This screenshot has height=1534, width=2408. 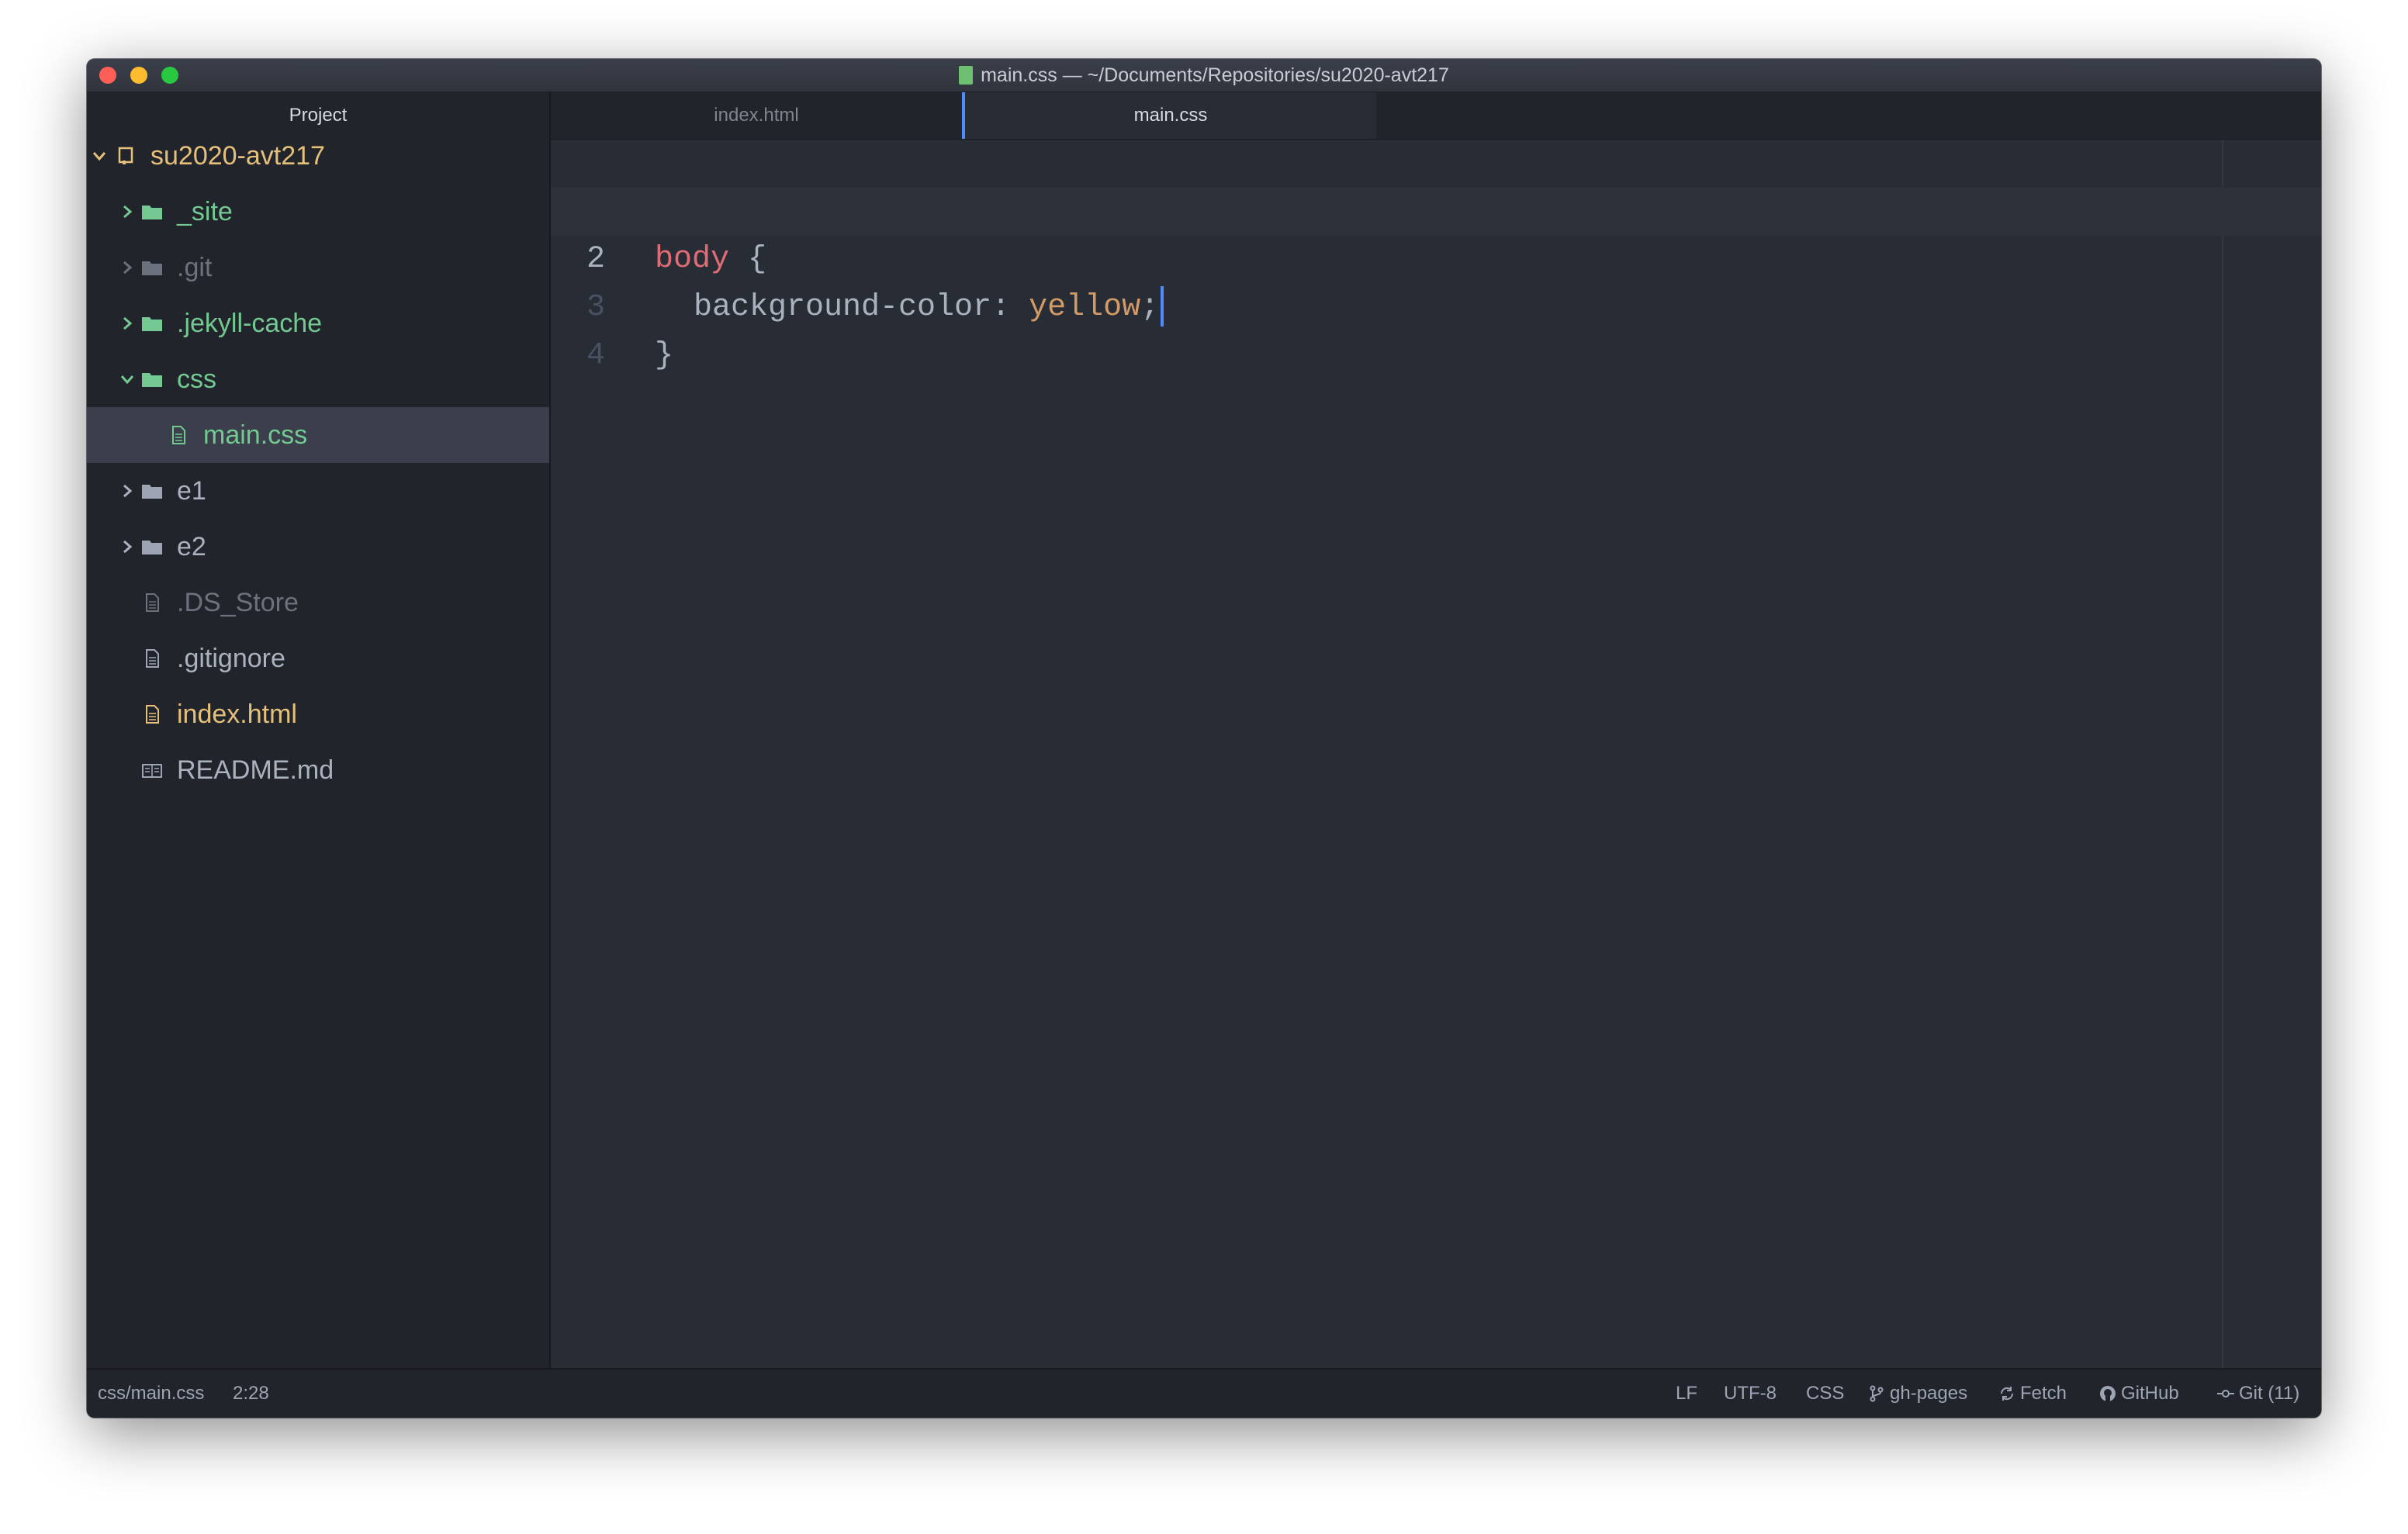 What do you see at coordinates (196, 379) in the screenshot?
I see `tree-item-label: css` at bounding box center [196, 379].